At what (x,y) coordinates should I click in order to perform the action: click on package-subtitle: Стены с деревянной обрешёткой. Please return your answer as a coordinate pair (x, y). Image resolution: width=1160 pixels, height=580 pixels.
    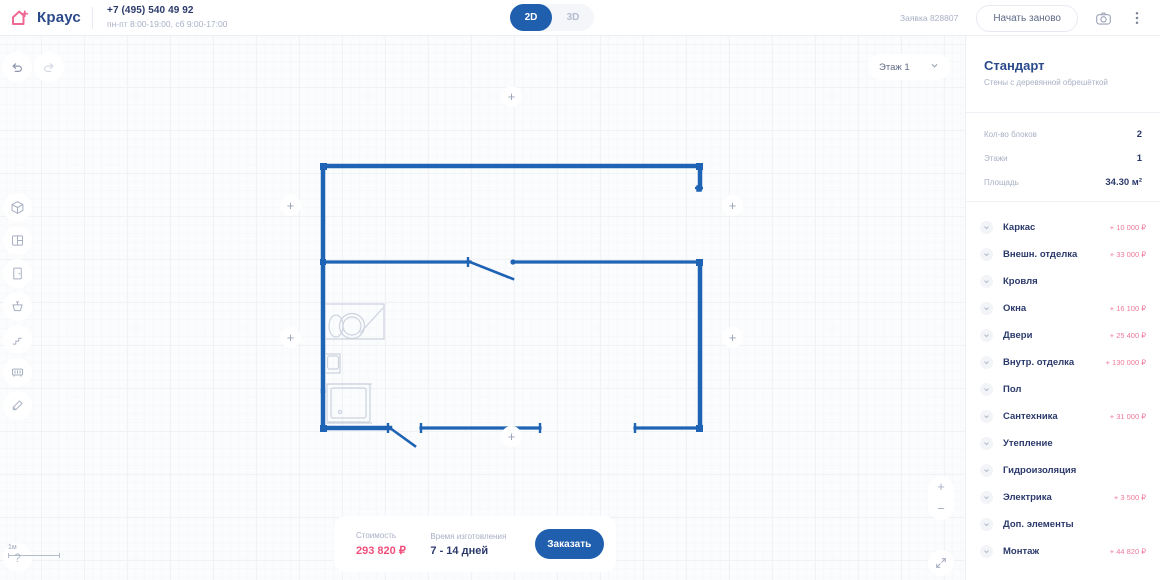
    Looking at the image, I should click on (1046, 82).